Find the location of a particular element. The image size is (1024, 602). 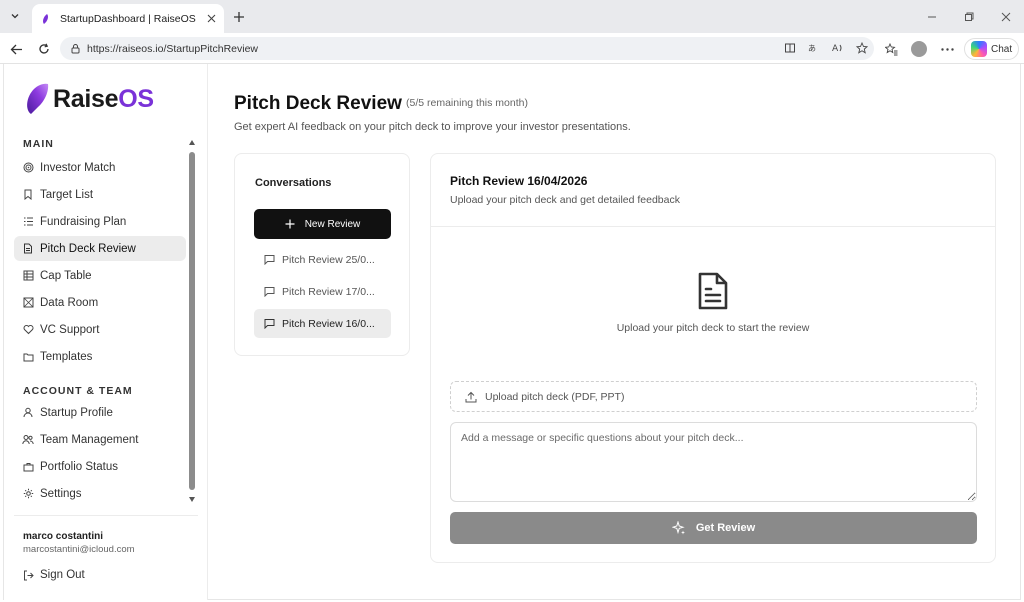

sidebar-item-team-management: Team Management is located at coordinates (100, 439).